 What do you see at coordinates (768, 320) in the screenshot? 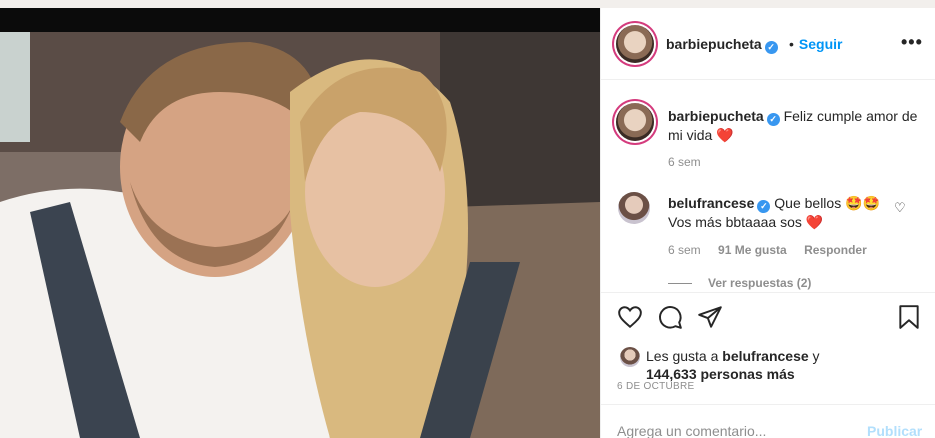
I see `post-actions` at bounding box center [768, 320].